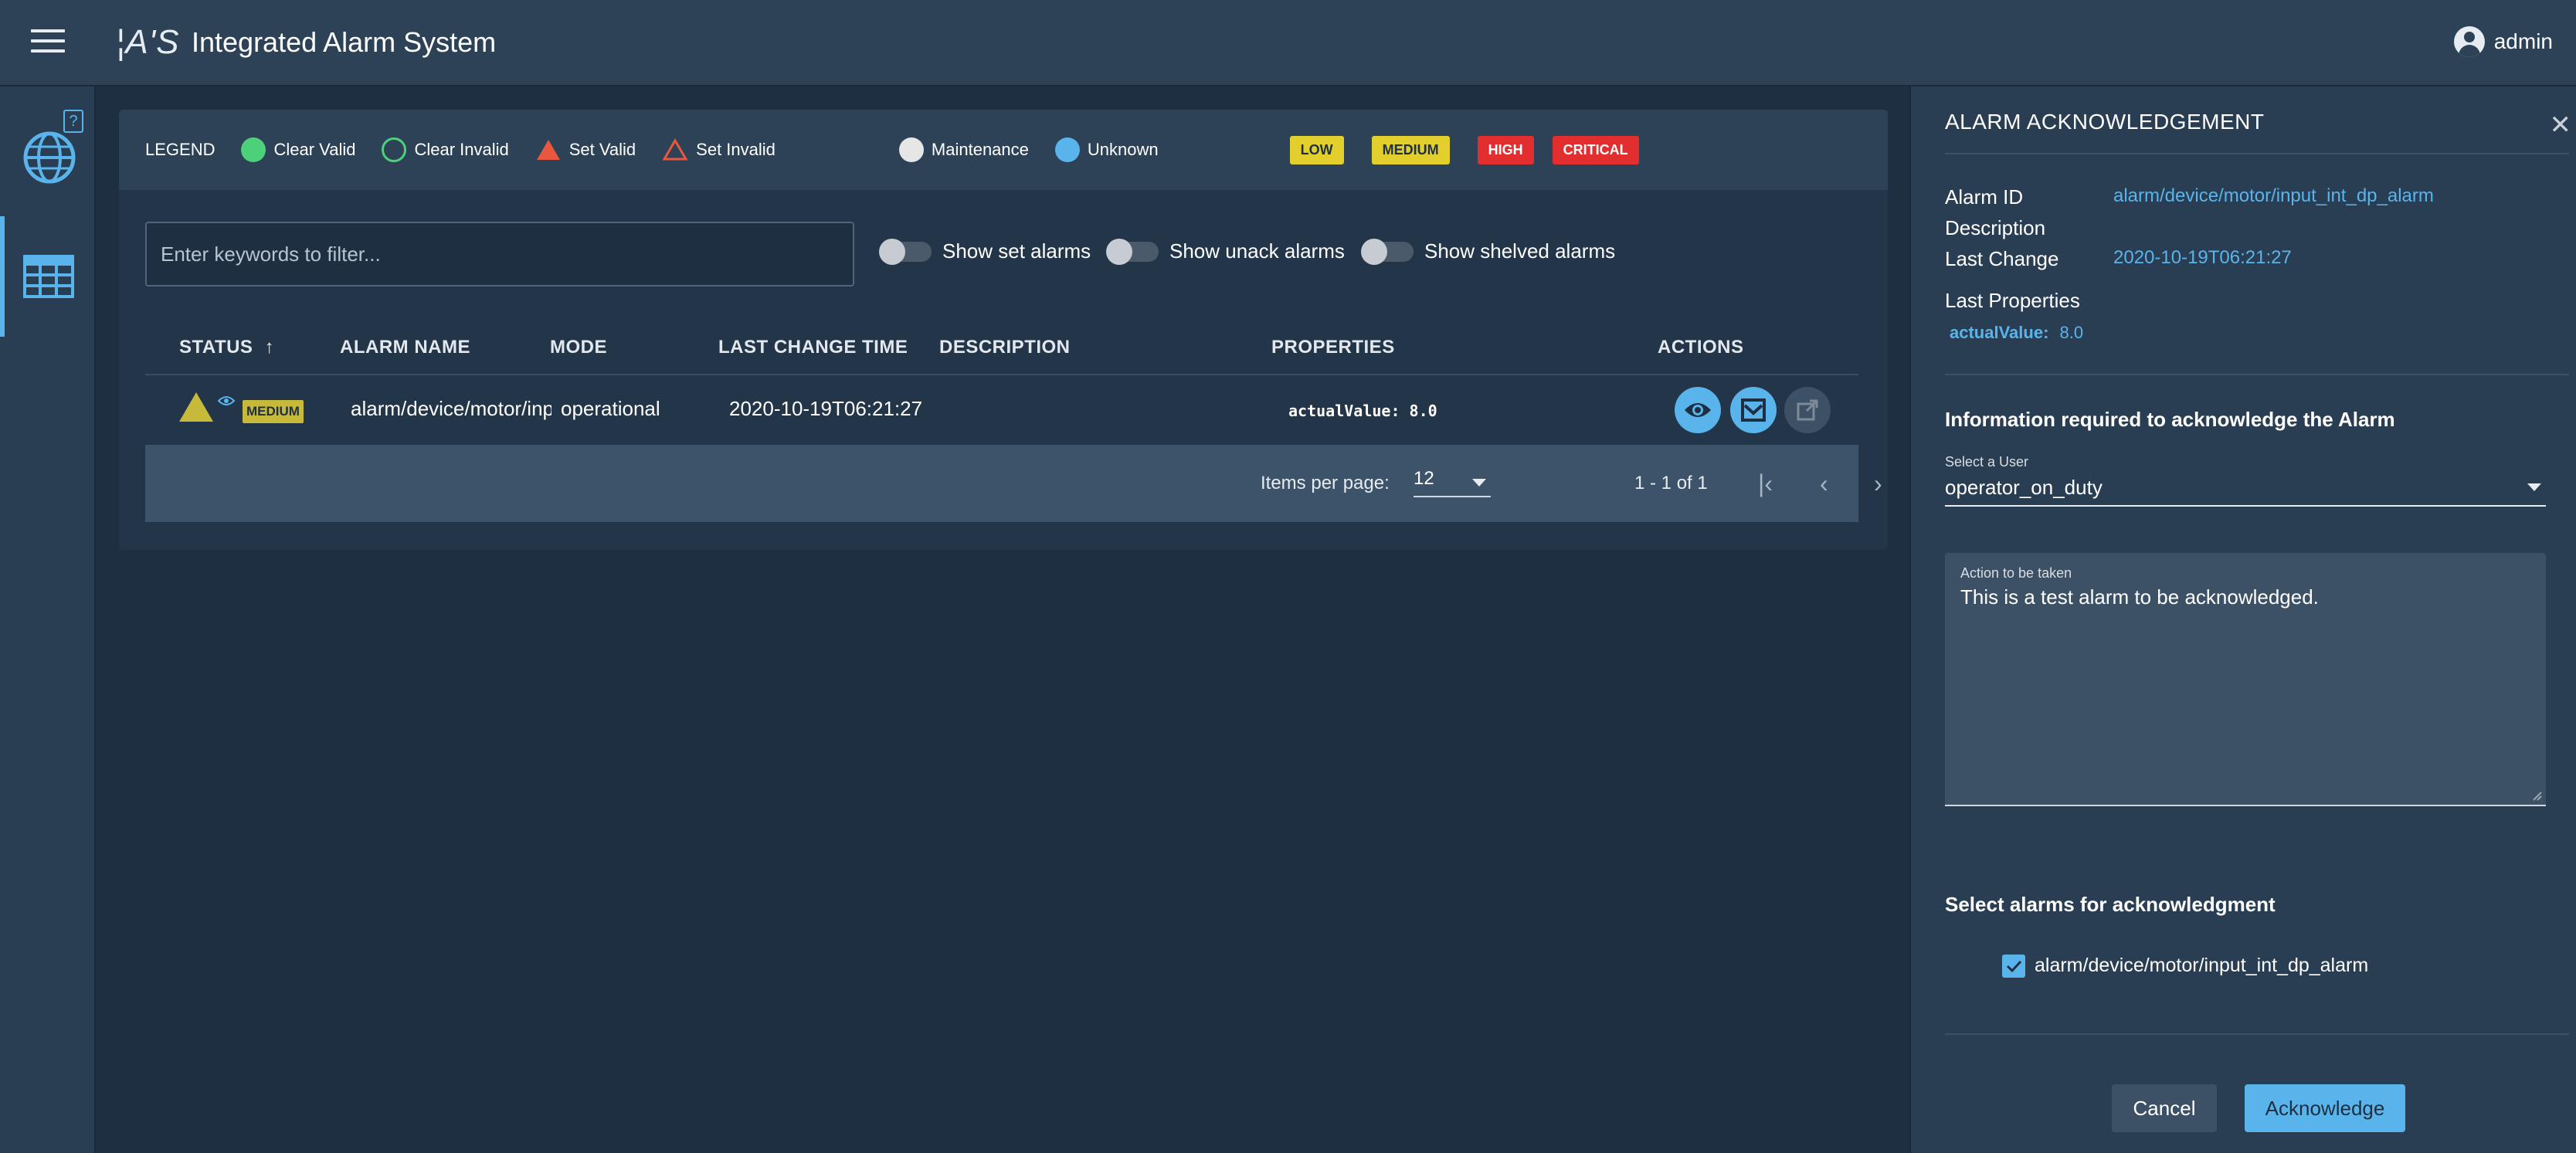 The height and width of the screenshot is (1153, 2576). Describe the element at coordinates (1040, 484) in the screenshot. I see `paginator: Items per page: 12 1 - 1 of 1 |‹ ‹ › ›|` at that location.